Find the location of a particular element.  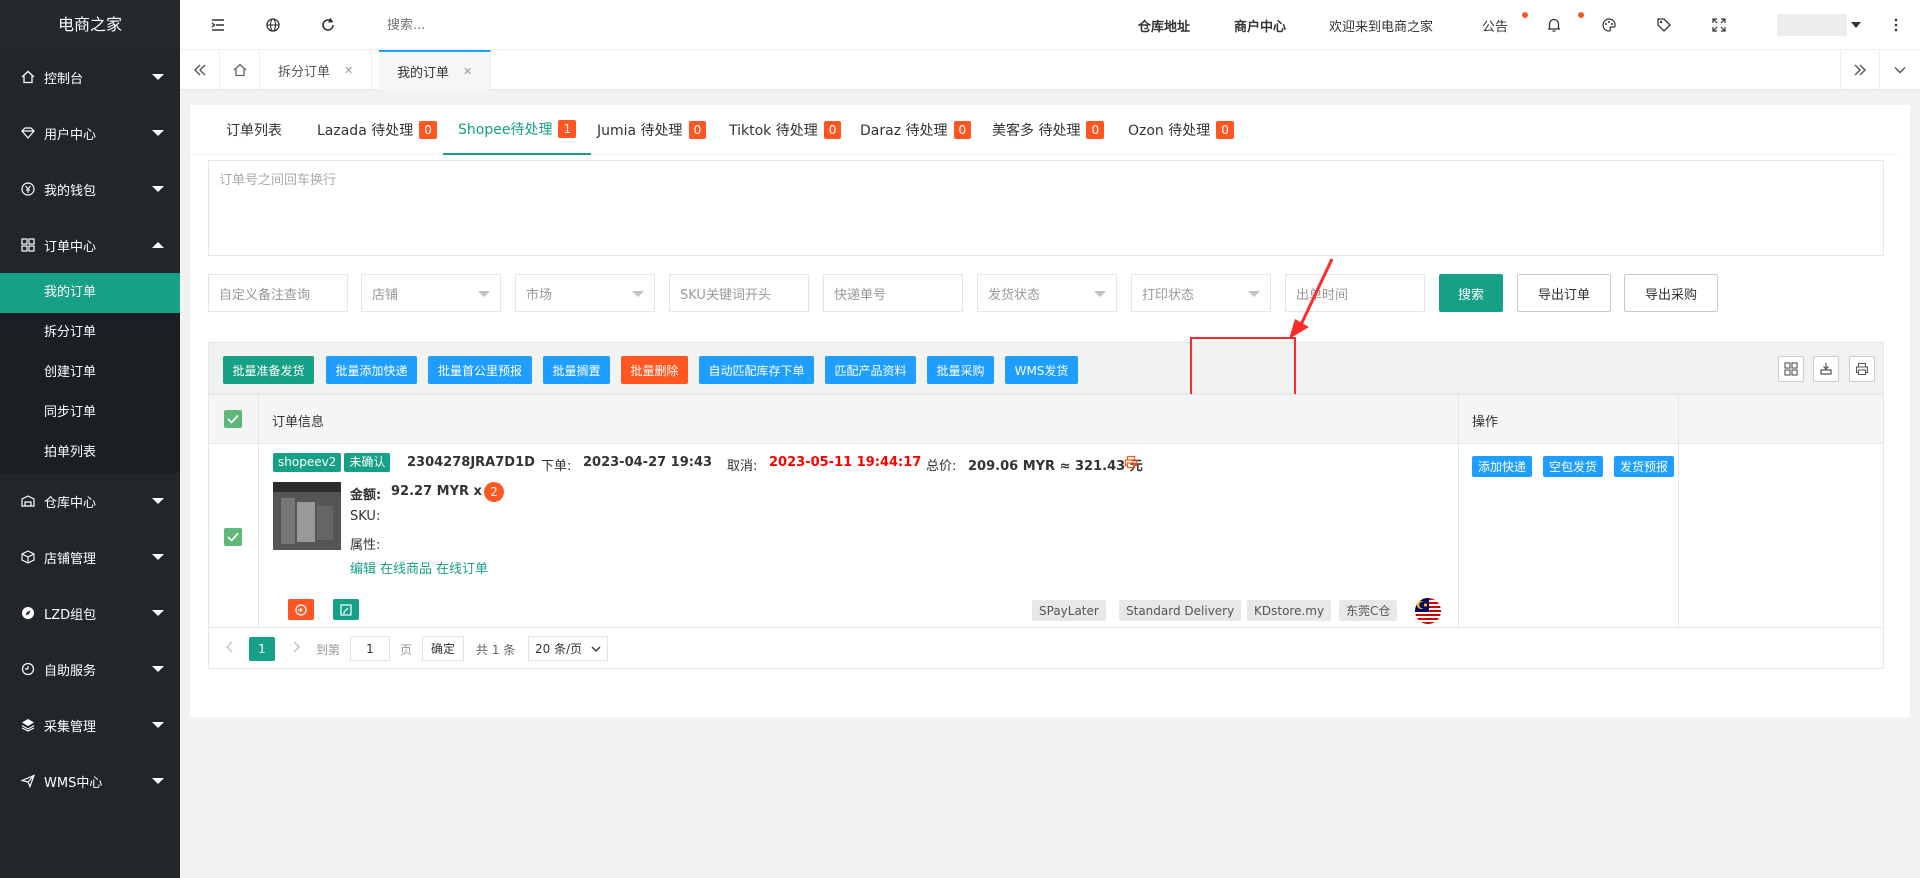

shop-select: 店铺 is located at coordinates (431, 293).